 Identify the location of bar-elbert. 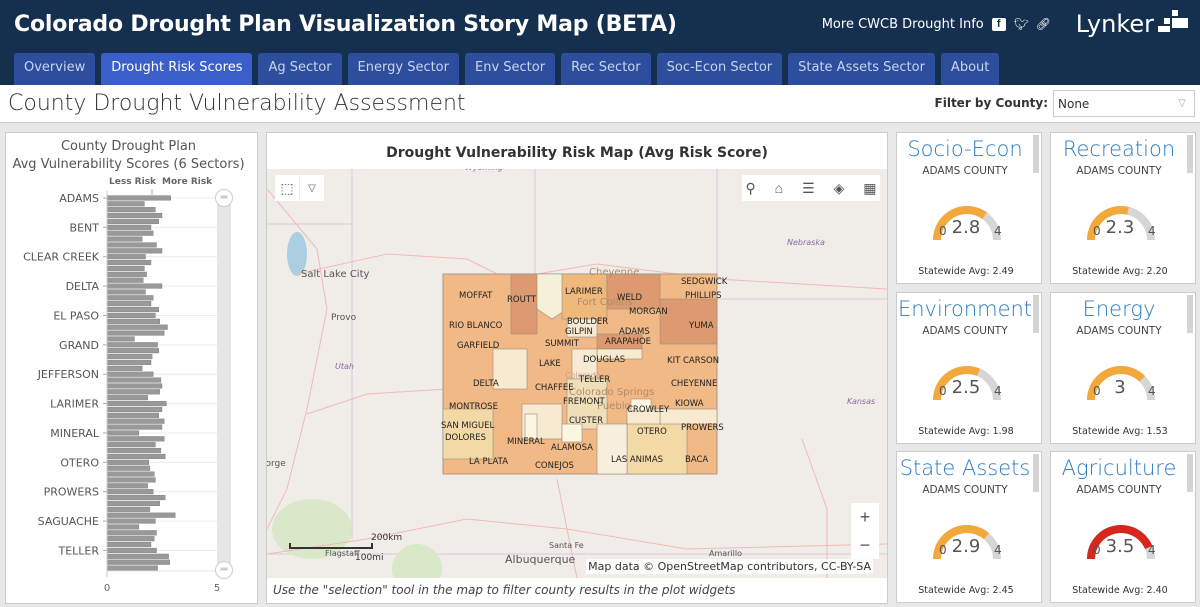
(133, 321).